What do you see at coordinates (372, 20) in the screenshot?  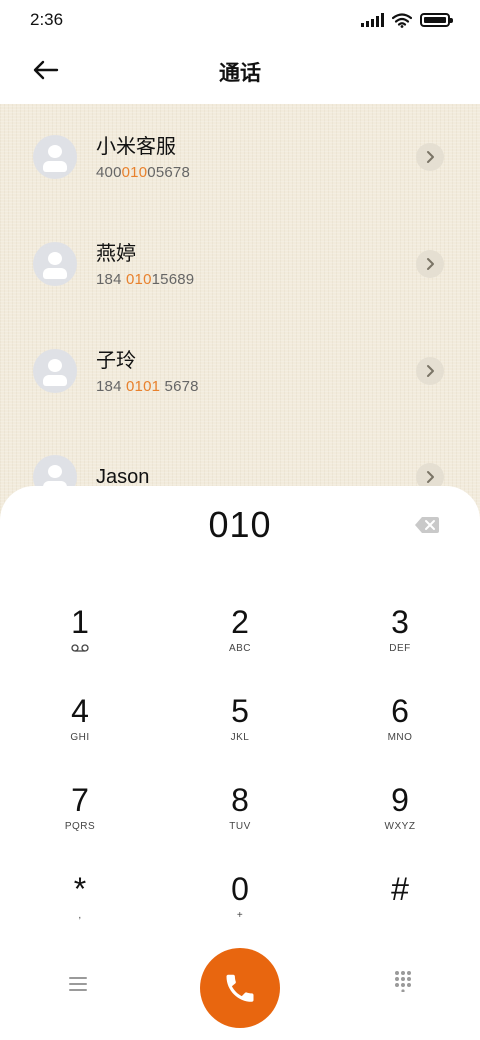 I see `signal-icon` at bounding box center [372, 20].